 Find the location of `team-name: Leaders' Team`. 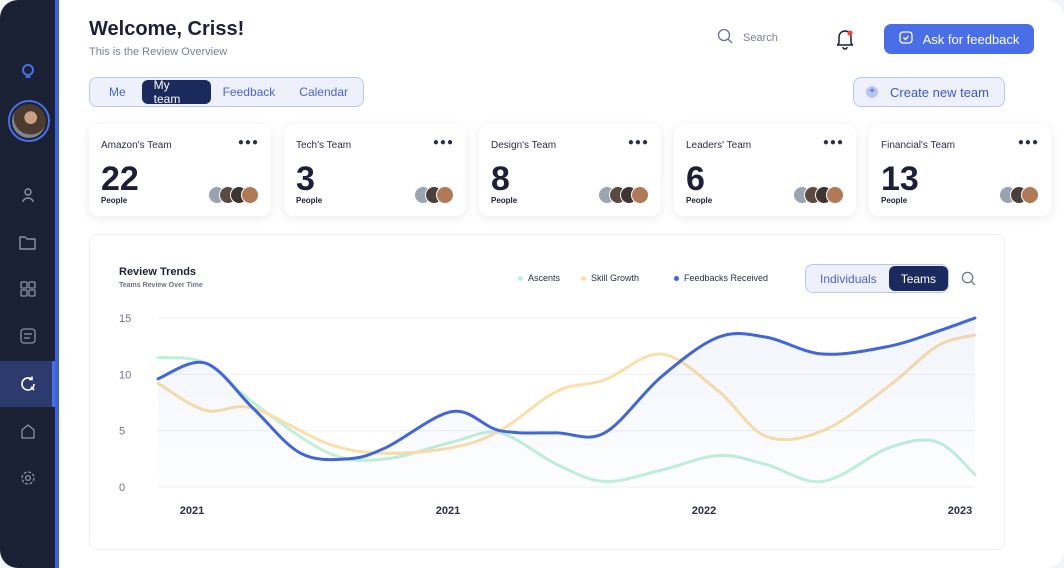

team-name: Leaders' Team is located at coordinates (719, 145).